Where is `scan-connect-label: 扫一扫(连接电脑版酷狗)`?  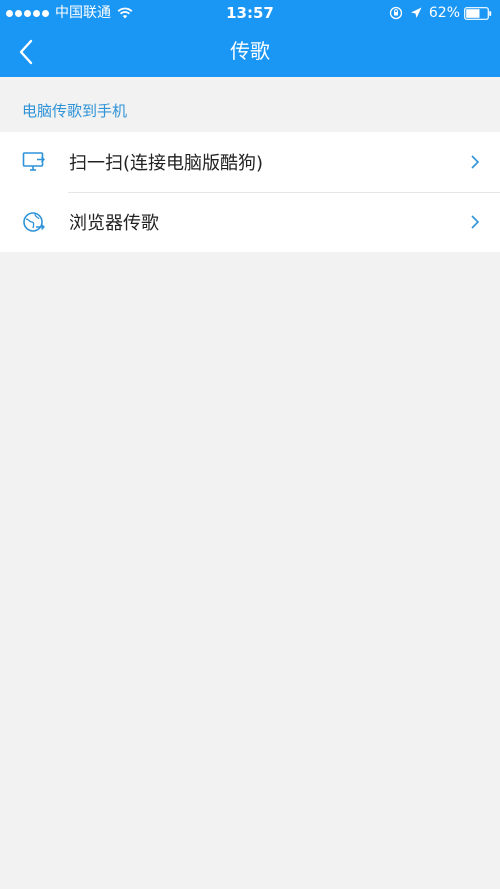 scan-connect-label: 扫一扫(连接电脑版酷狗) is located at coordinates (166, 163).